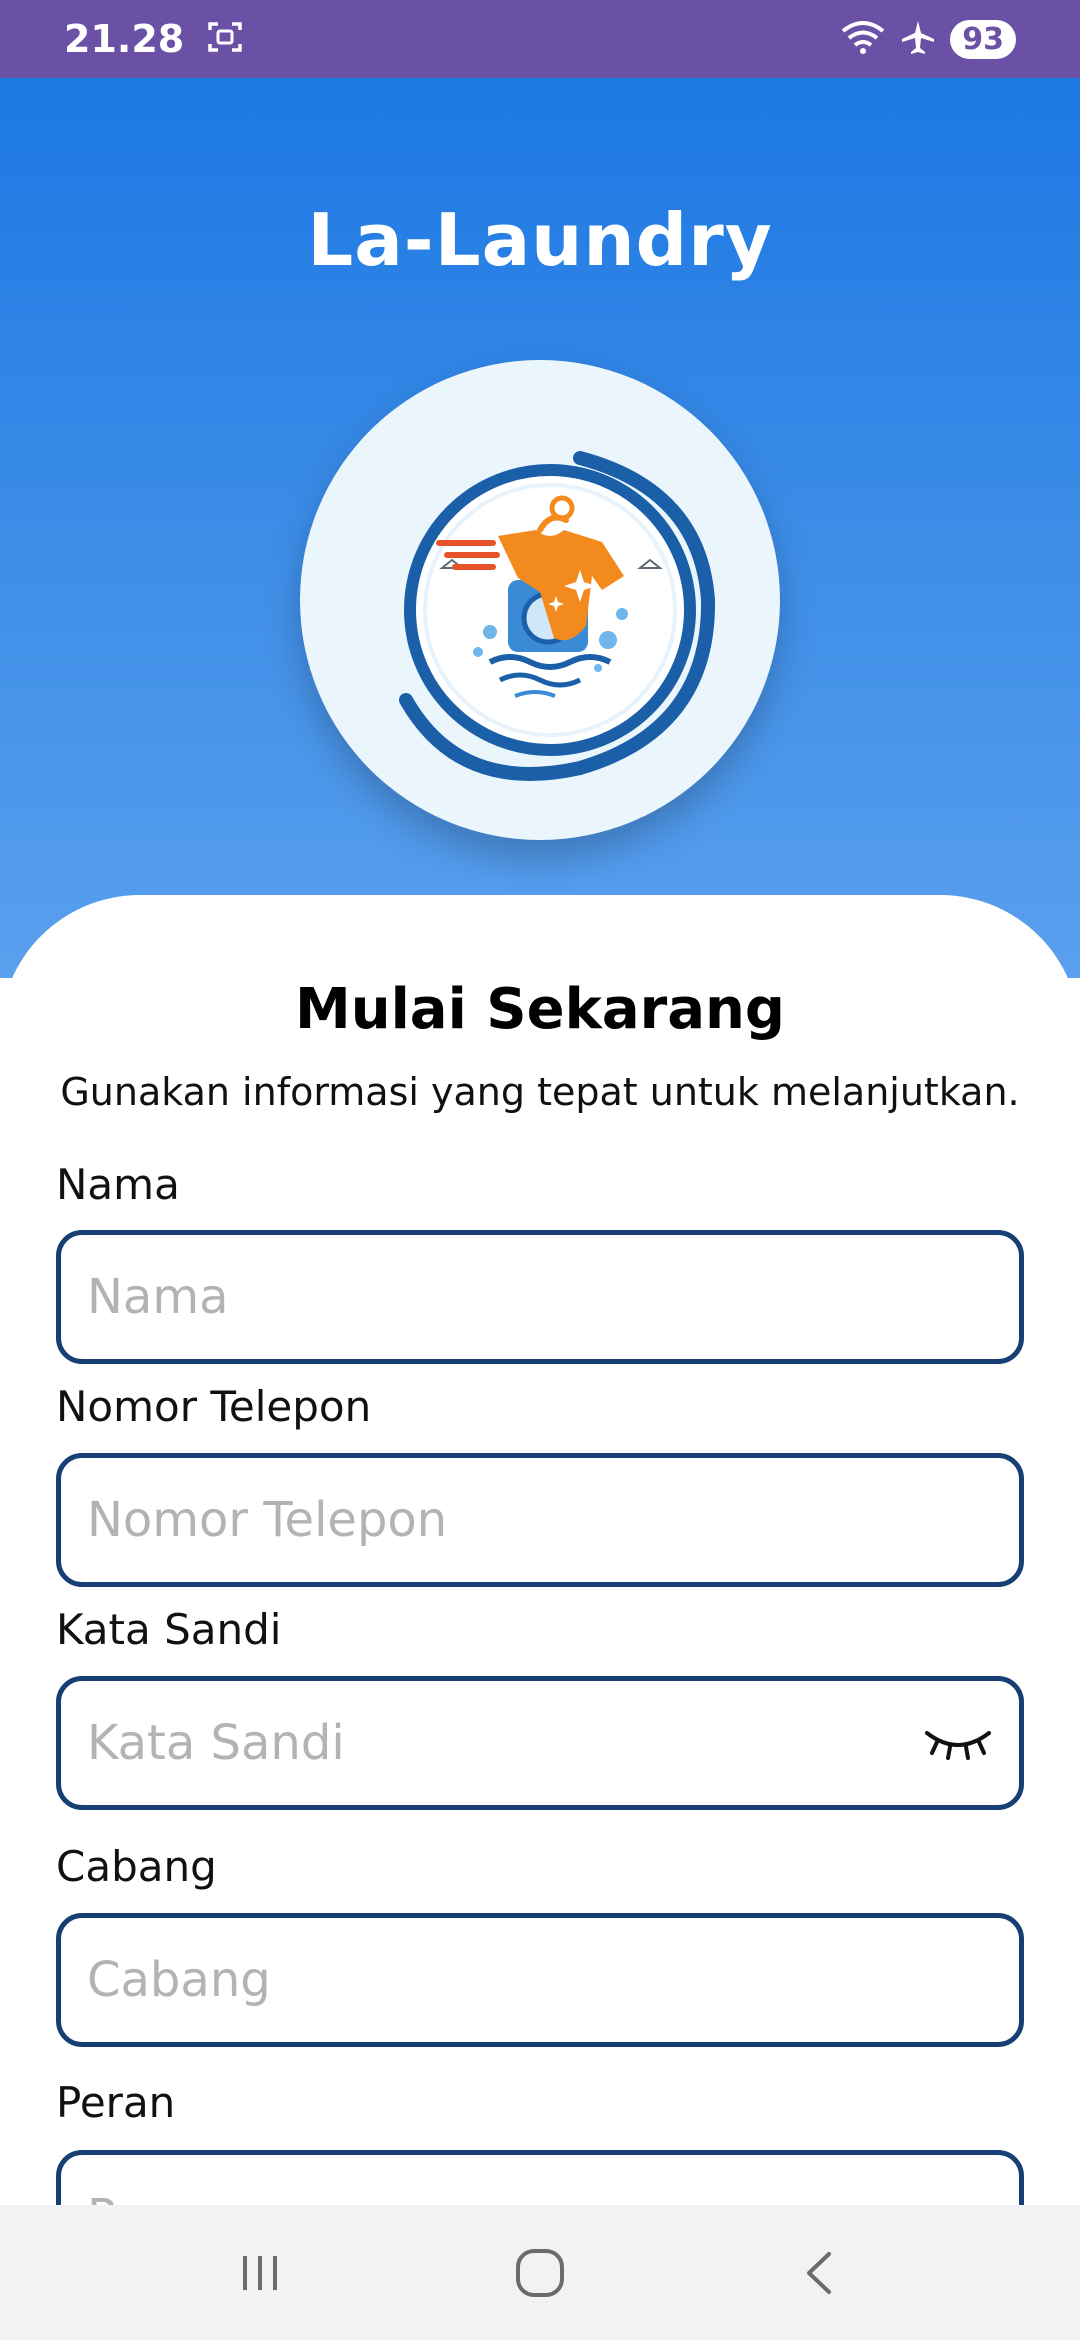 The image size is (1080, 2340). I want to click on password-input, so click(505, 1743).